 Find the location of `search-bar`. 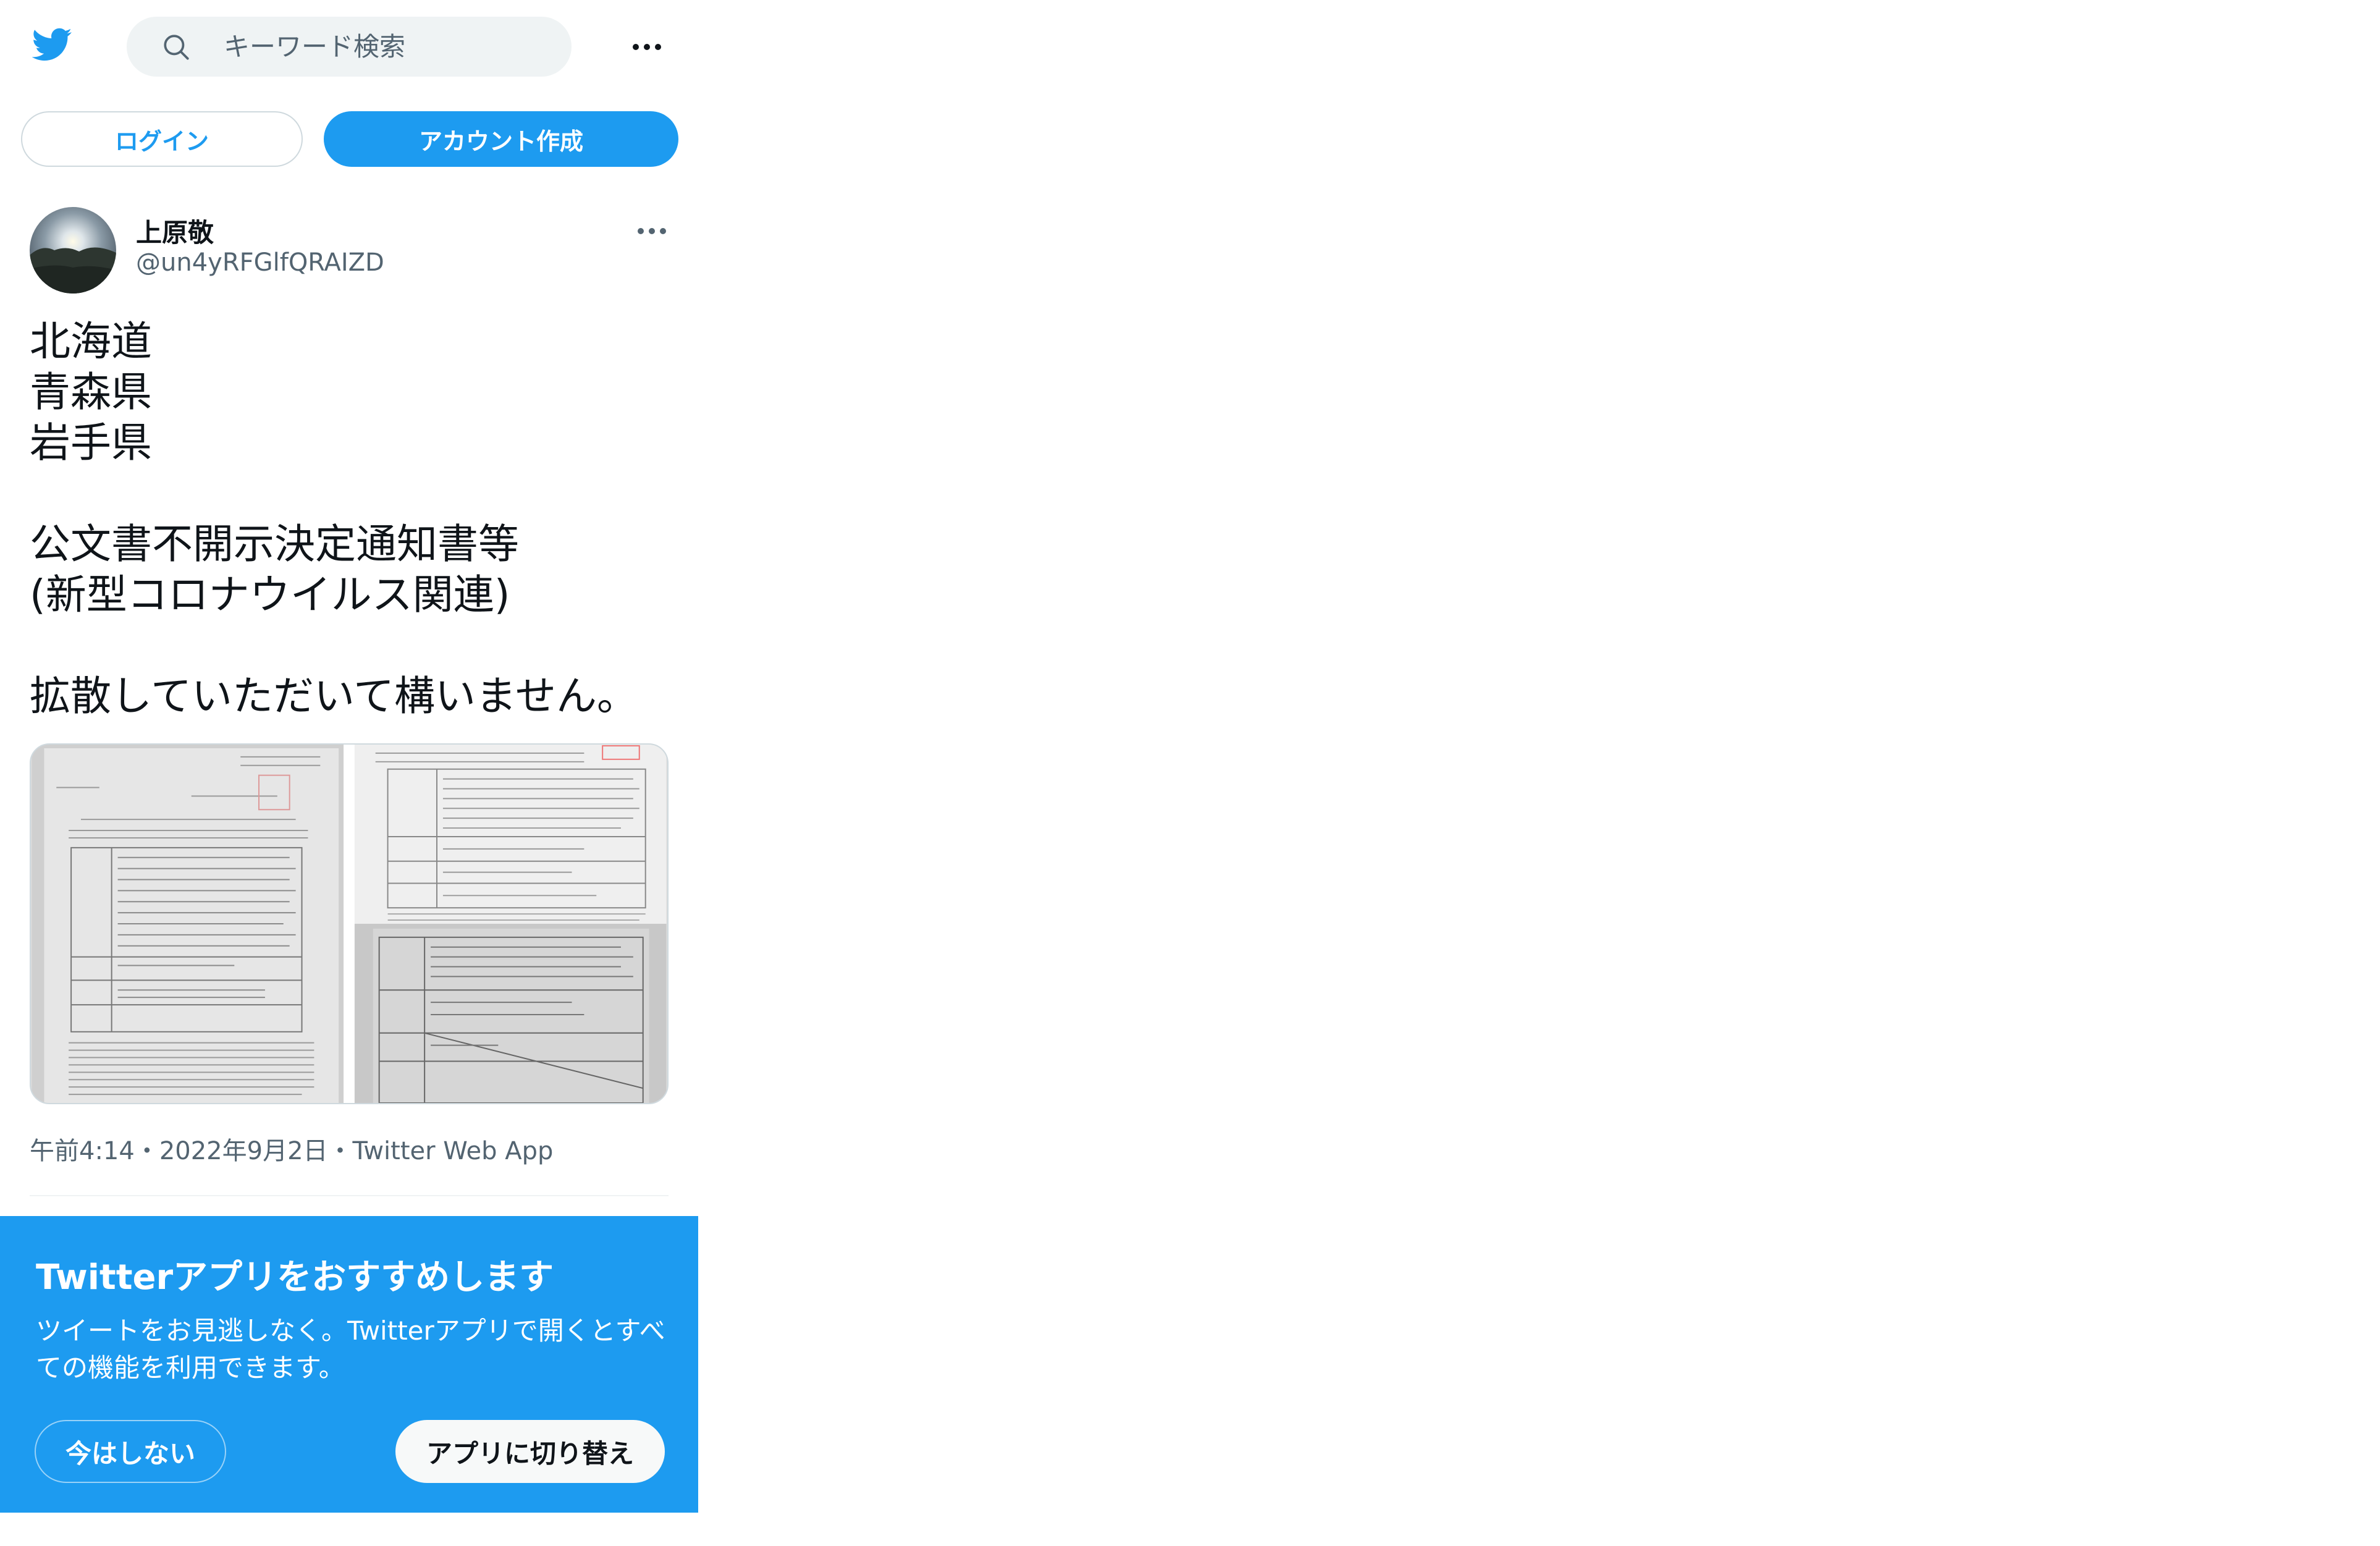

search-bar is located at coordinates (349, 47).